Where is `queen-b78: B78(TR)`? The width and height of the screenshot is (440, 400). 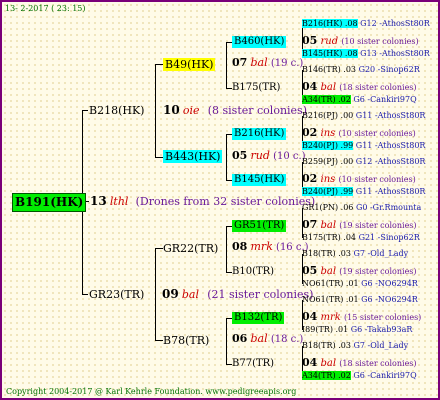 queen-b78: B78(TR) is located at coordinates (186, 340).